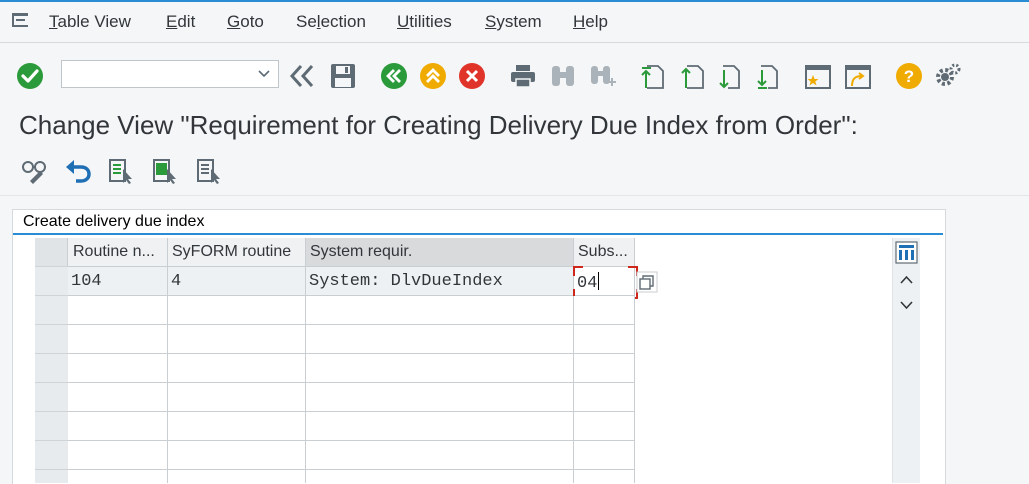 Image resolution: width=1029 pixels, height=484 pixels. Describe the element at coordinates (523, 76) in the screenshot. I see `print-icon` at that location.